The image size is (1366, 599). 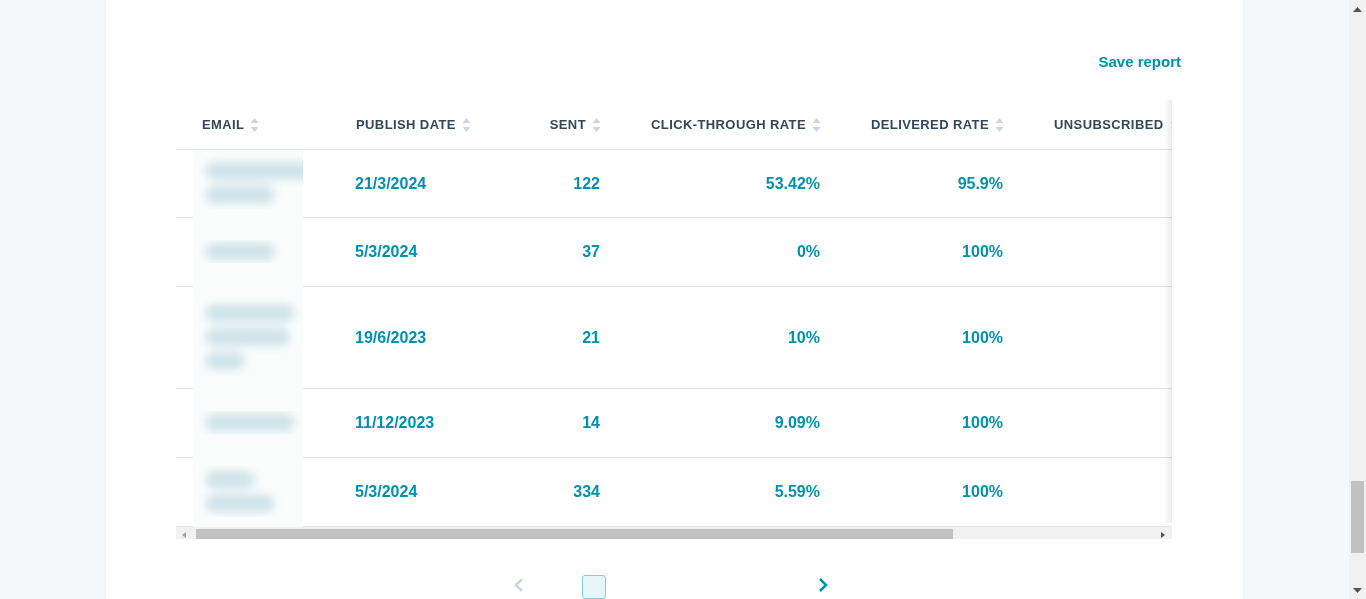 What do you see at coordinates (586, 183) in the screenshot?
I see `table-cell: 122` at bounding box center [586, 183].